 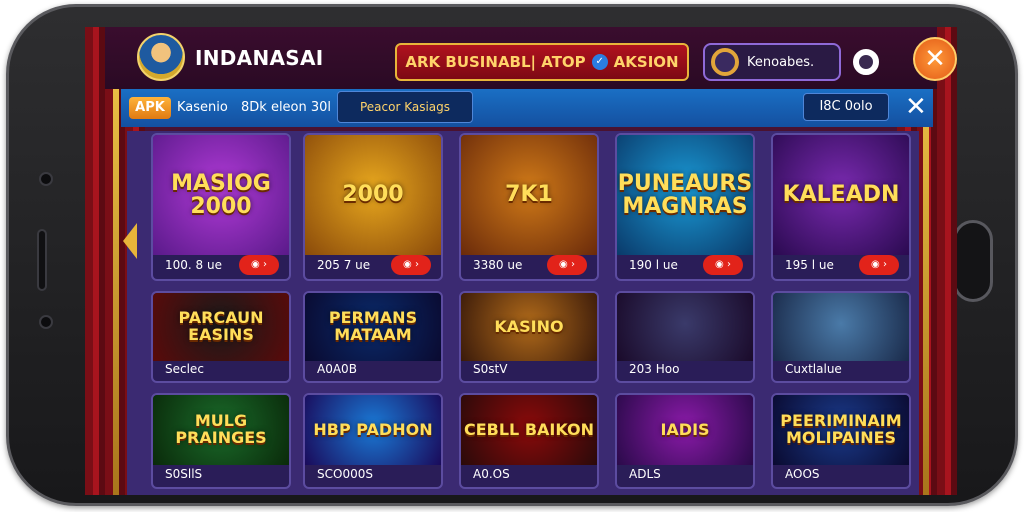 I want to click on game-card: MULG PRAINGES S0SllS, so click(x=221, y=441).